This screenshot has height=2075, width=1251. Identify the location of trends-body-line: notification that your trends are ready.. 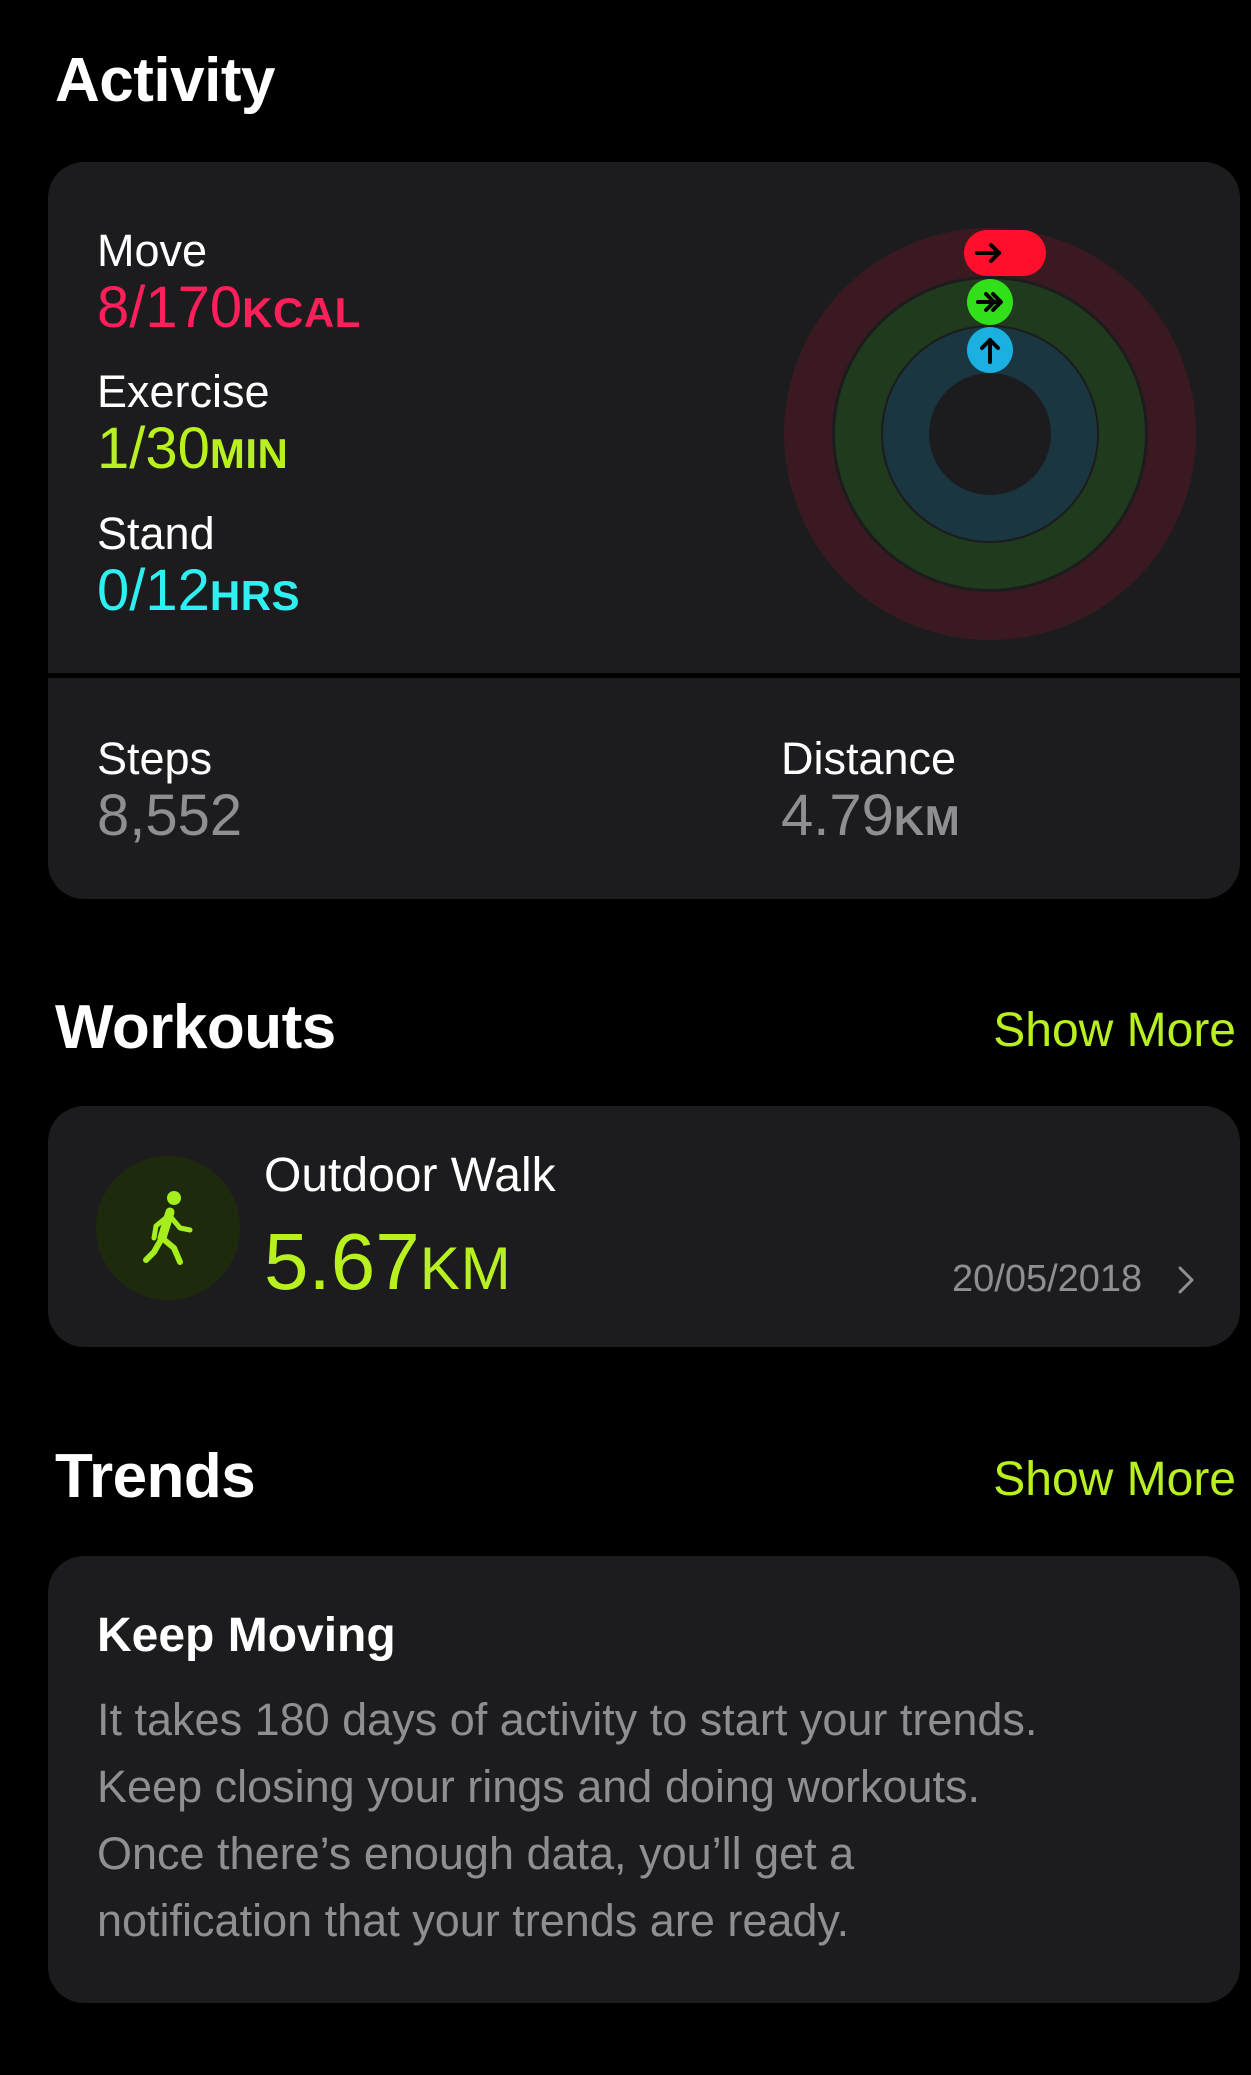
(473, 1920).